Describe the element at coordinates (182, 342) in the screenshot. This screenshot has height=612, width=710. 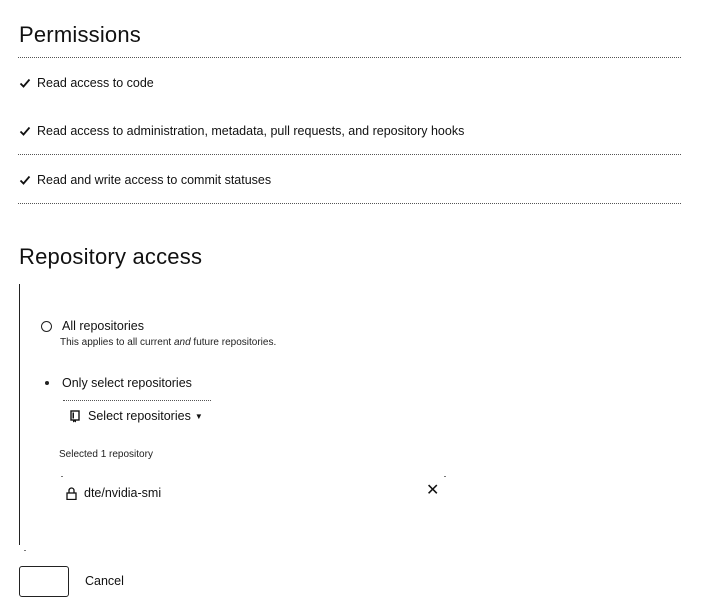
I see `description-emphasis: and` at that location.